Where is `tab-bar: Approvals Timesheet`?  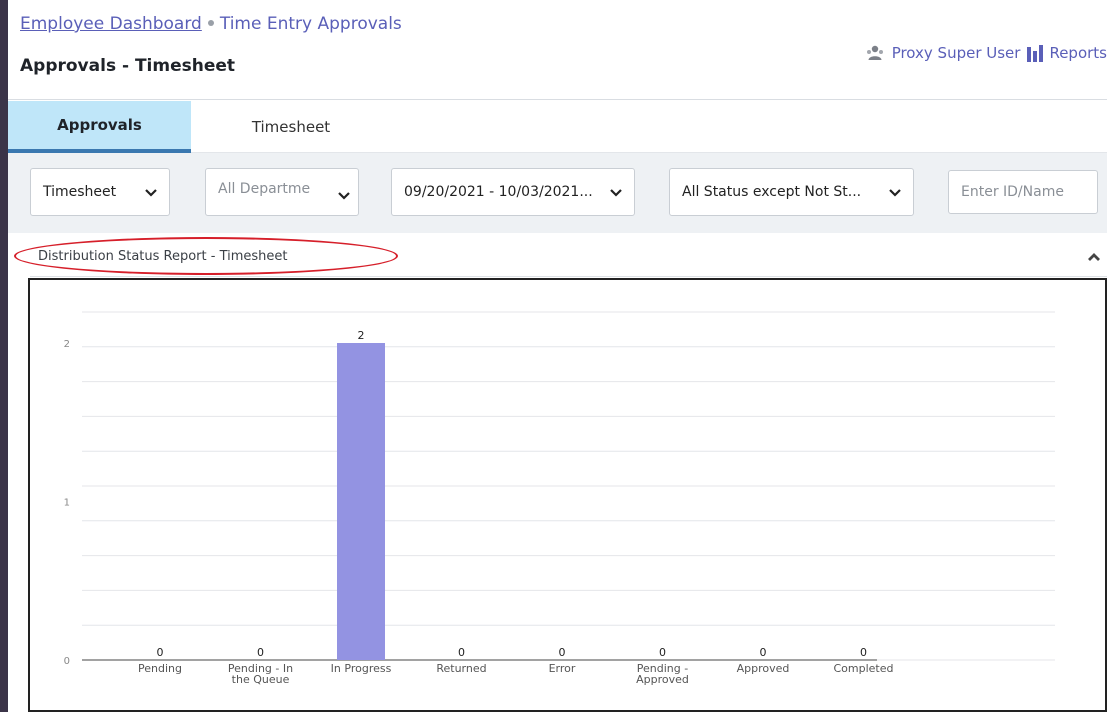
tab-bar: Approvals Timesheet is located at coordinates (557, 127).